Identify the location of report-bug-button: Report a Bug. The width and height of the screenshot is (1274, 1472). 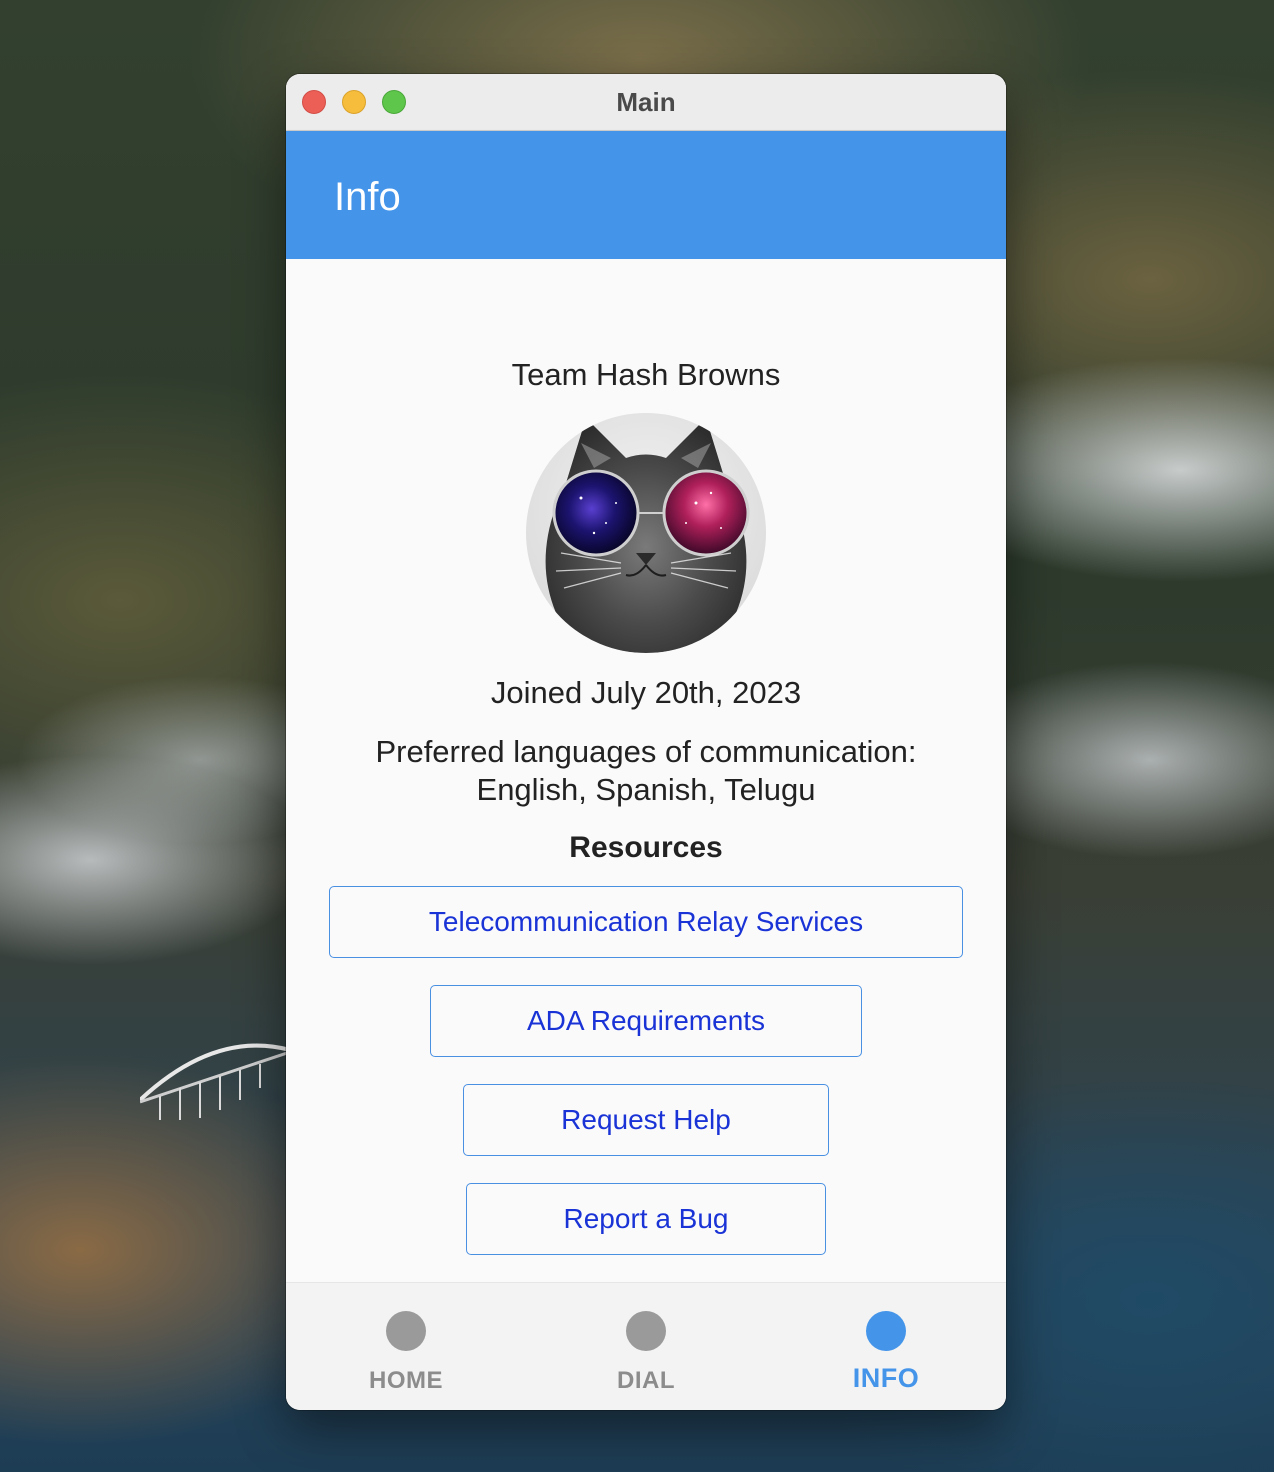
(646, 1219).